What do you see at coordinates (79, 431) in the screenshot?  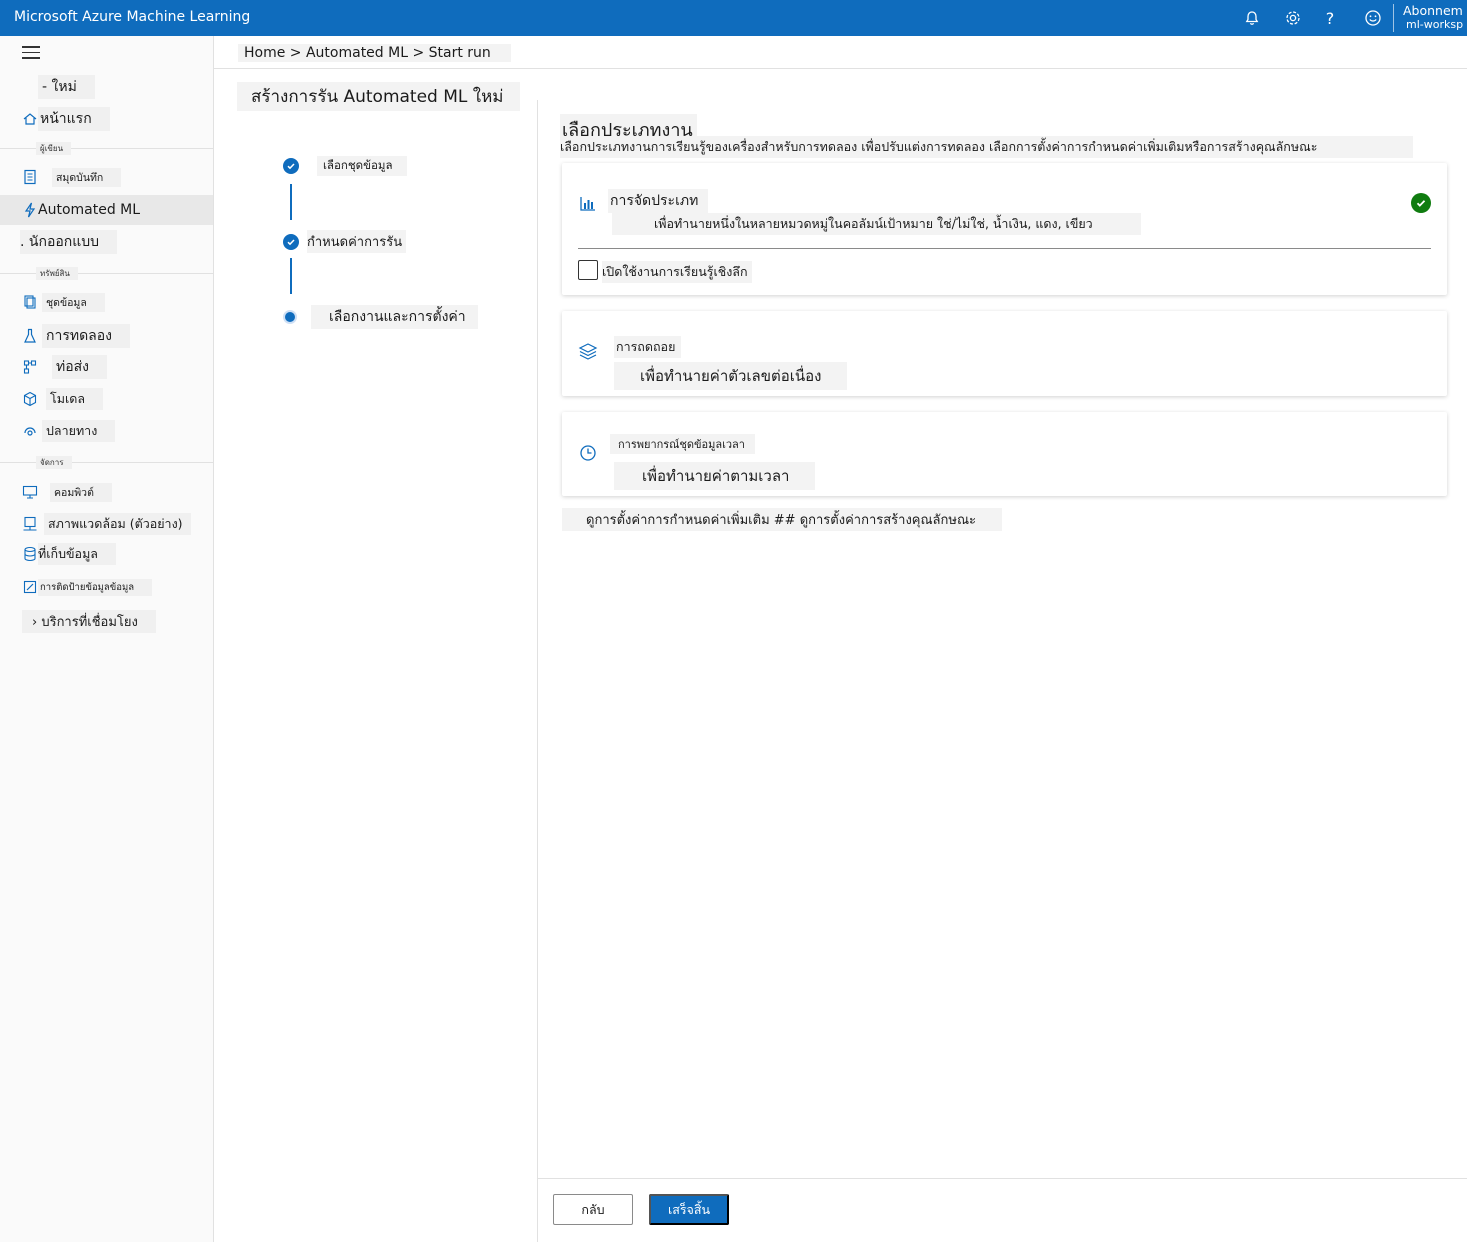 I see `sidebar-item-label: ปลายทาง` at bounding box center [79, 431].